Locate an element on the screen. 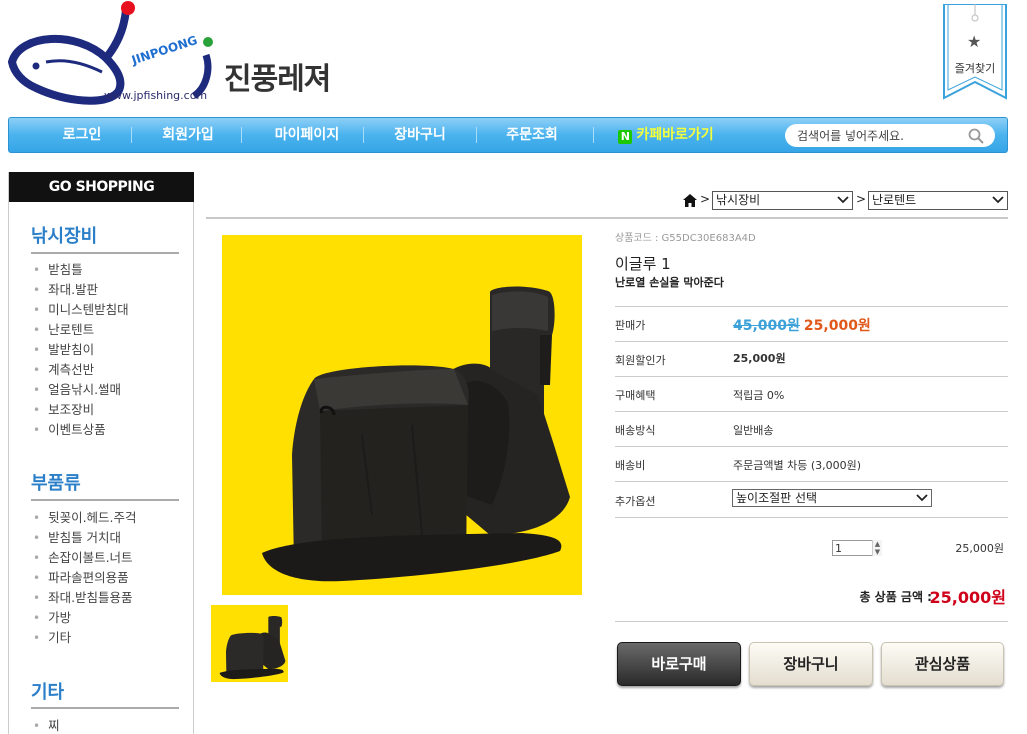 This screenshot has height=734, width=1027. bookmark-label: 즐겨찾기 is located at coordinates (975, 68).